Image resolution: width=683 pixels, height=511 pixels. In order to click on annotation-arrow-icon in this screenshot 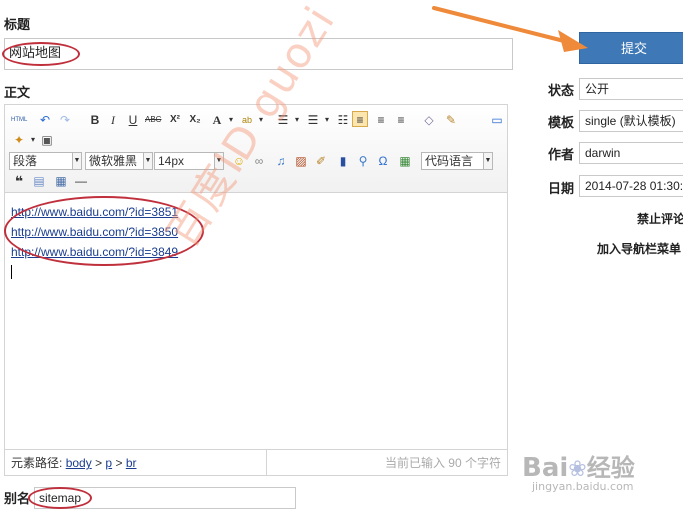, I will do `click(510, 29)`.